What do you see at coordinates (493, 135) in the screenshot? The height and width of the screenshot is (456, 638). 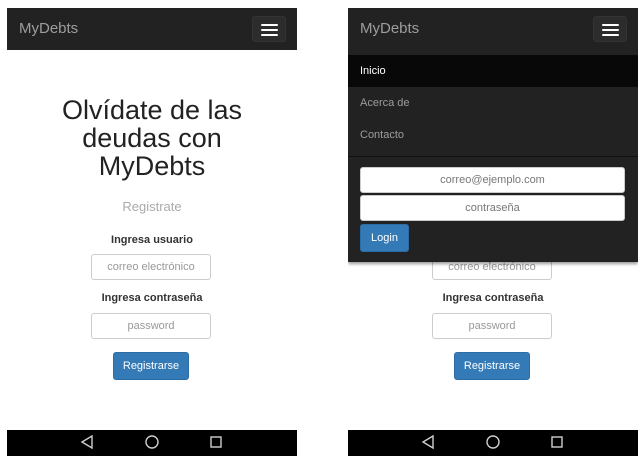 I see `menu-item-contacto: Contacto` at bounding box center [493, 135].